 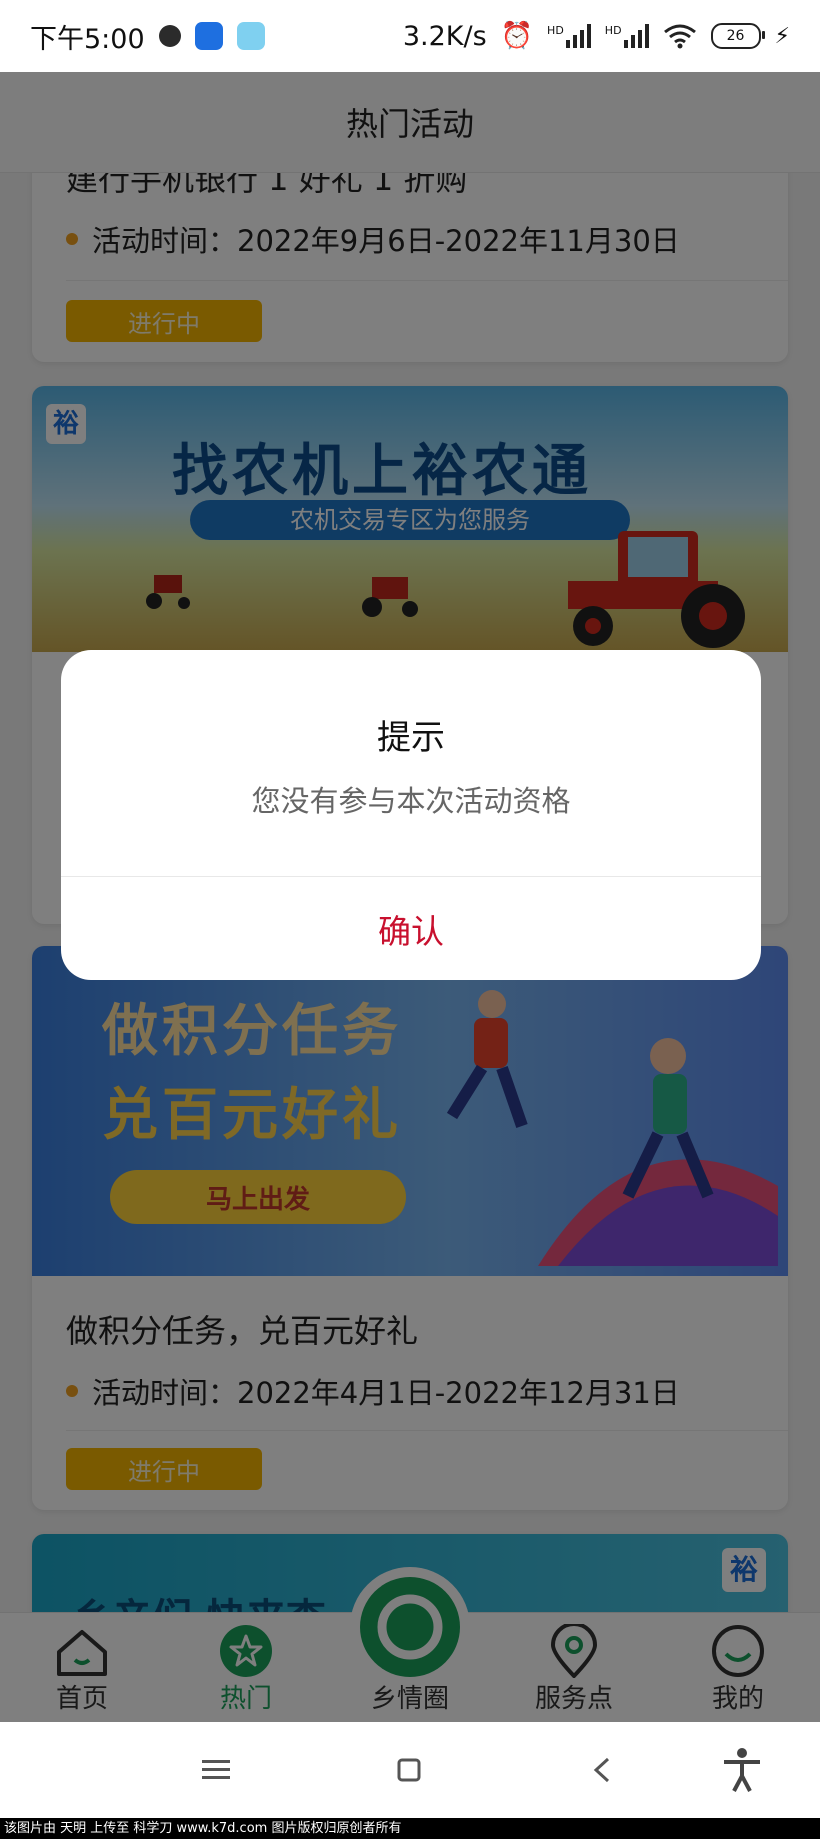 What do you see at coordinates (782, 36) in the screenshot?
I see `charging-icon: ⚡` at bounding box center [782, 36].